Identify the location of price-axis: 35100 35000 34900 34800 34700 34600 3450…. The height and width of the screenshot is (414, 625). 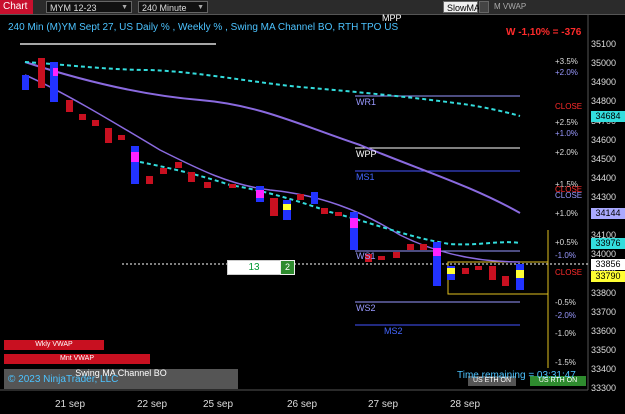
(606, 203).